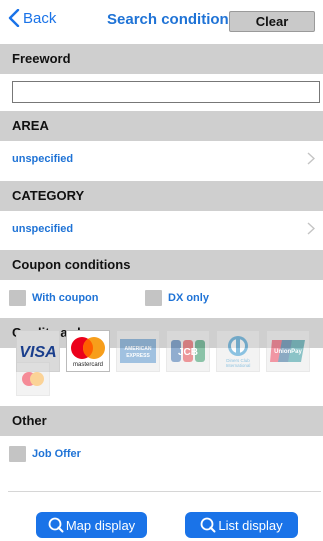  I want to click on svg-text: AMERICAN, so click(138, 349).